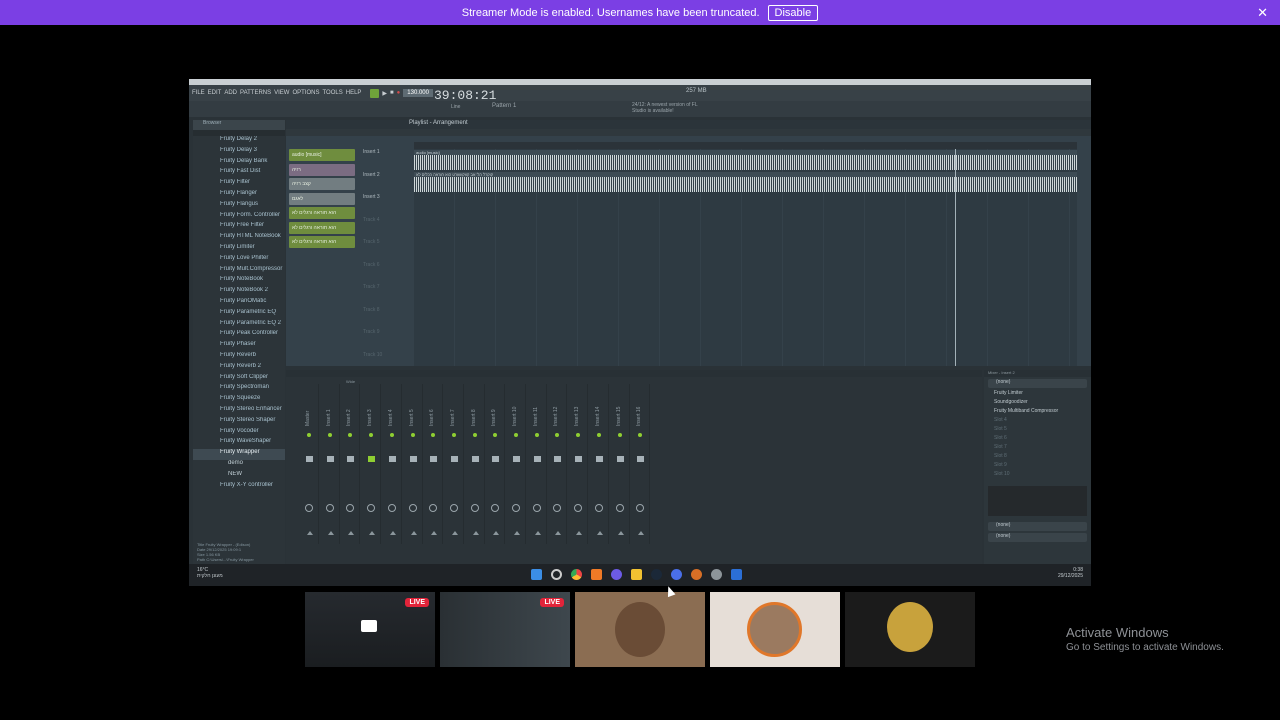 The width and height of the screenshot is (1280, 720). I want to click on browser-item: Fruity Free Filter, so click(239, 227).